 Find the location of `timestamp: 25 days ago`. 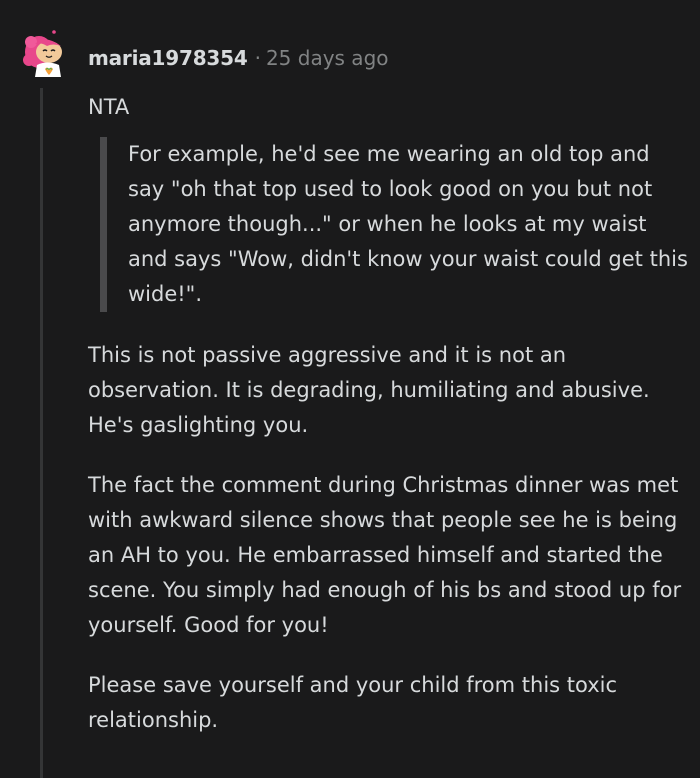

timestamp: 25 days ago is located at coordinates (327, 58).